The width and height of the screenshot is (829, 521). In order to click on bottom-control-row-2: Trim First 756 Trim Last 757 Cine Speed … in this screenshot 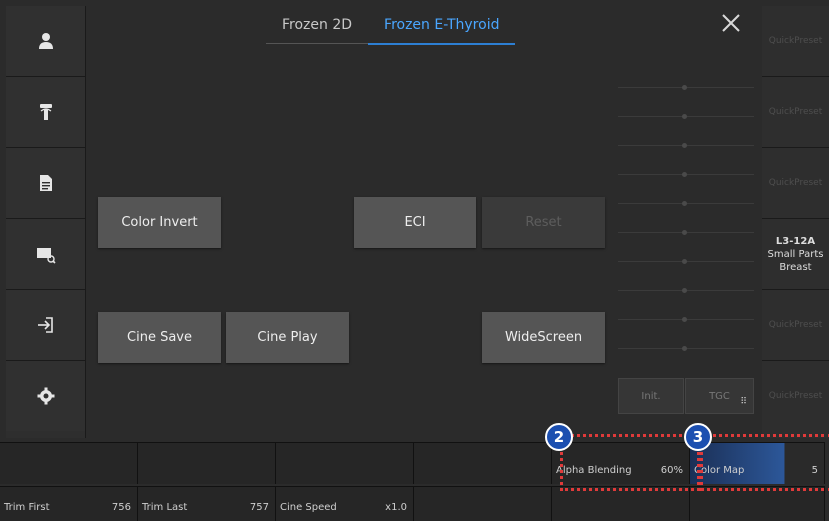, I will do `click(414, 503)`.